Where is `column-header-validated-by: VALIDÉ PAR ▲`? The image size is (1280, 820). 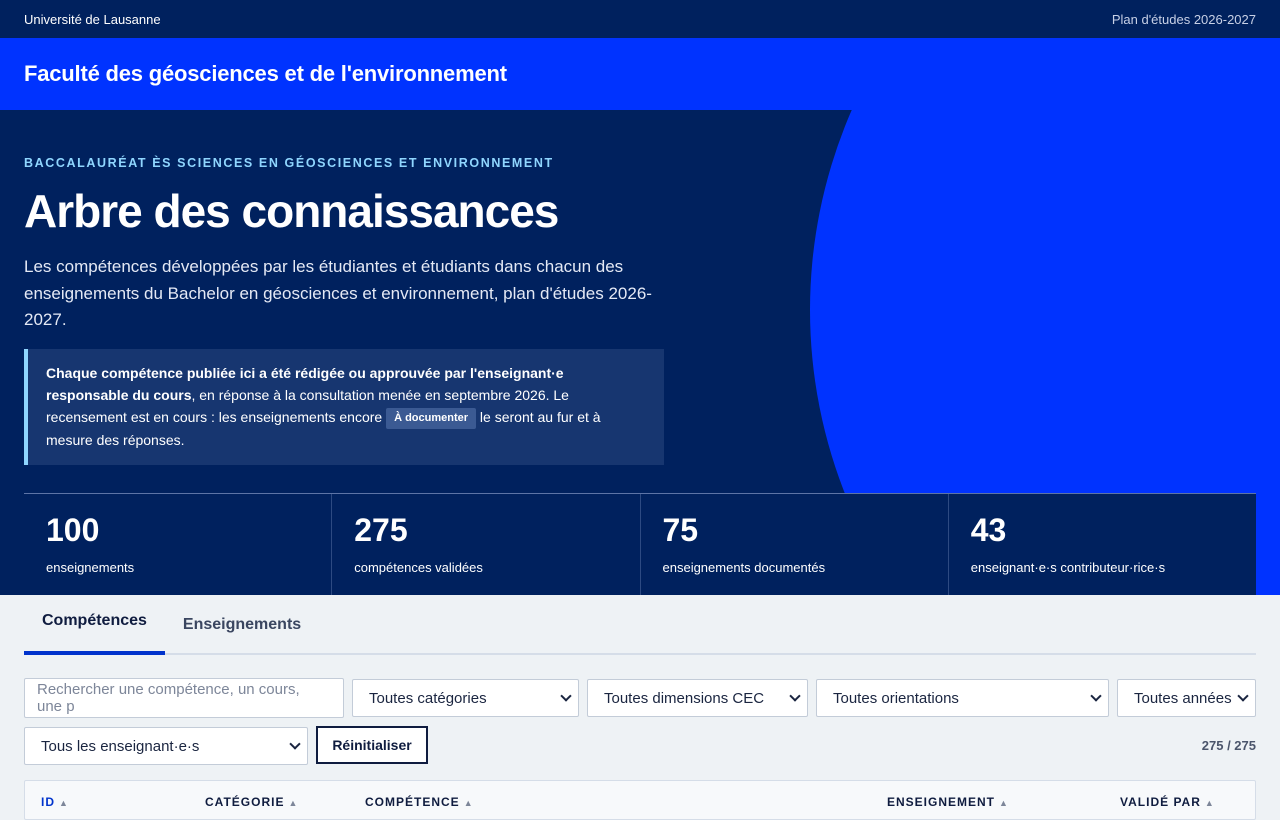 column-header-validated-by: VALIDÉ PAR ▲ is located at coordinates (1167, 802).